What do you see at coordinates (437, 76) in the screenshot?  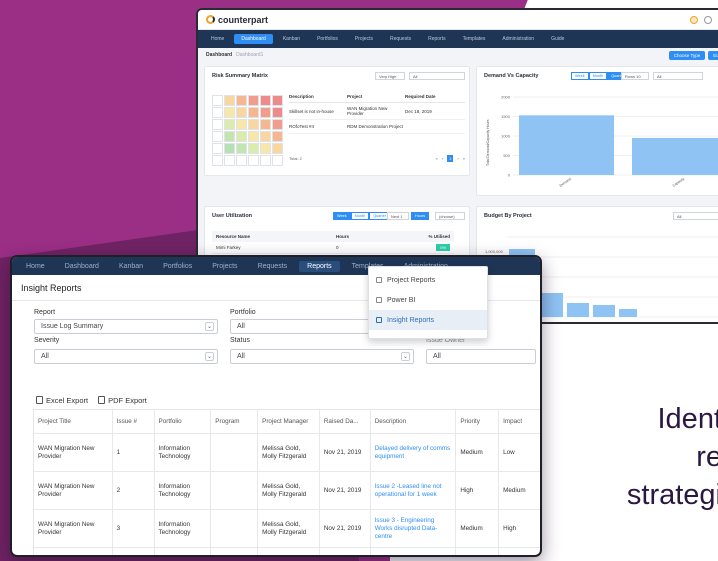 I see `risk-project-select: All` at bounding box center [437, 76].